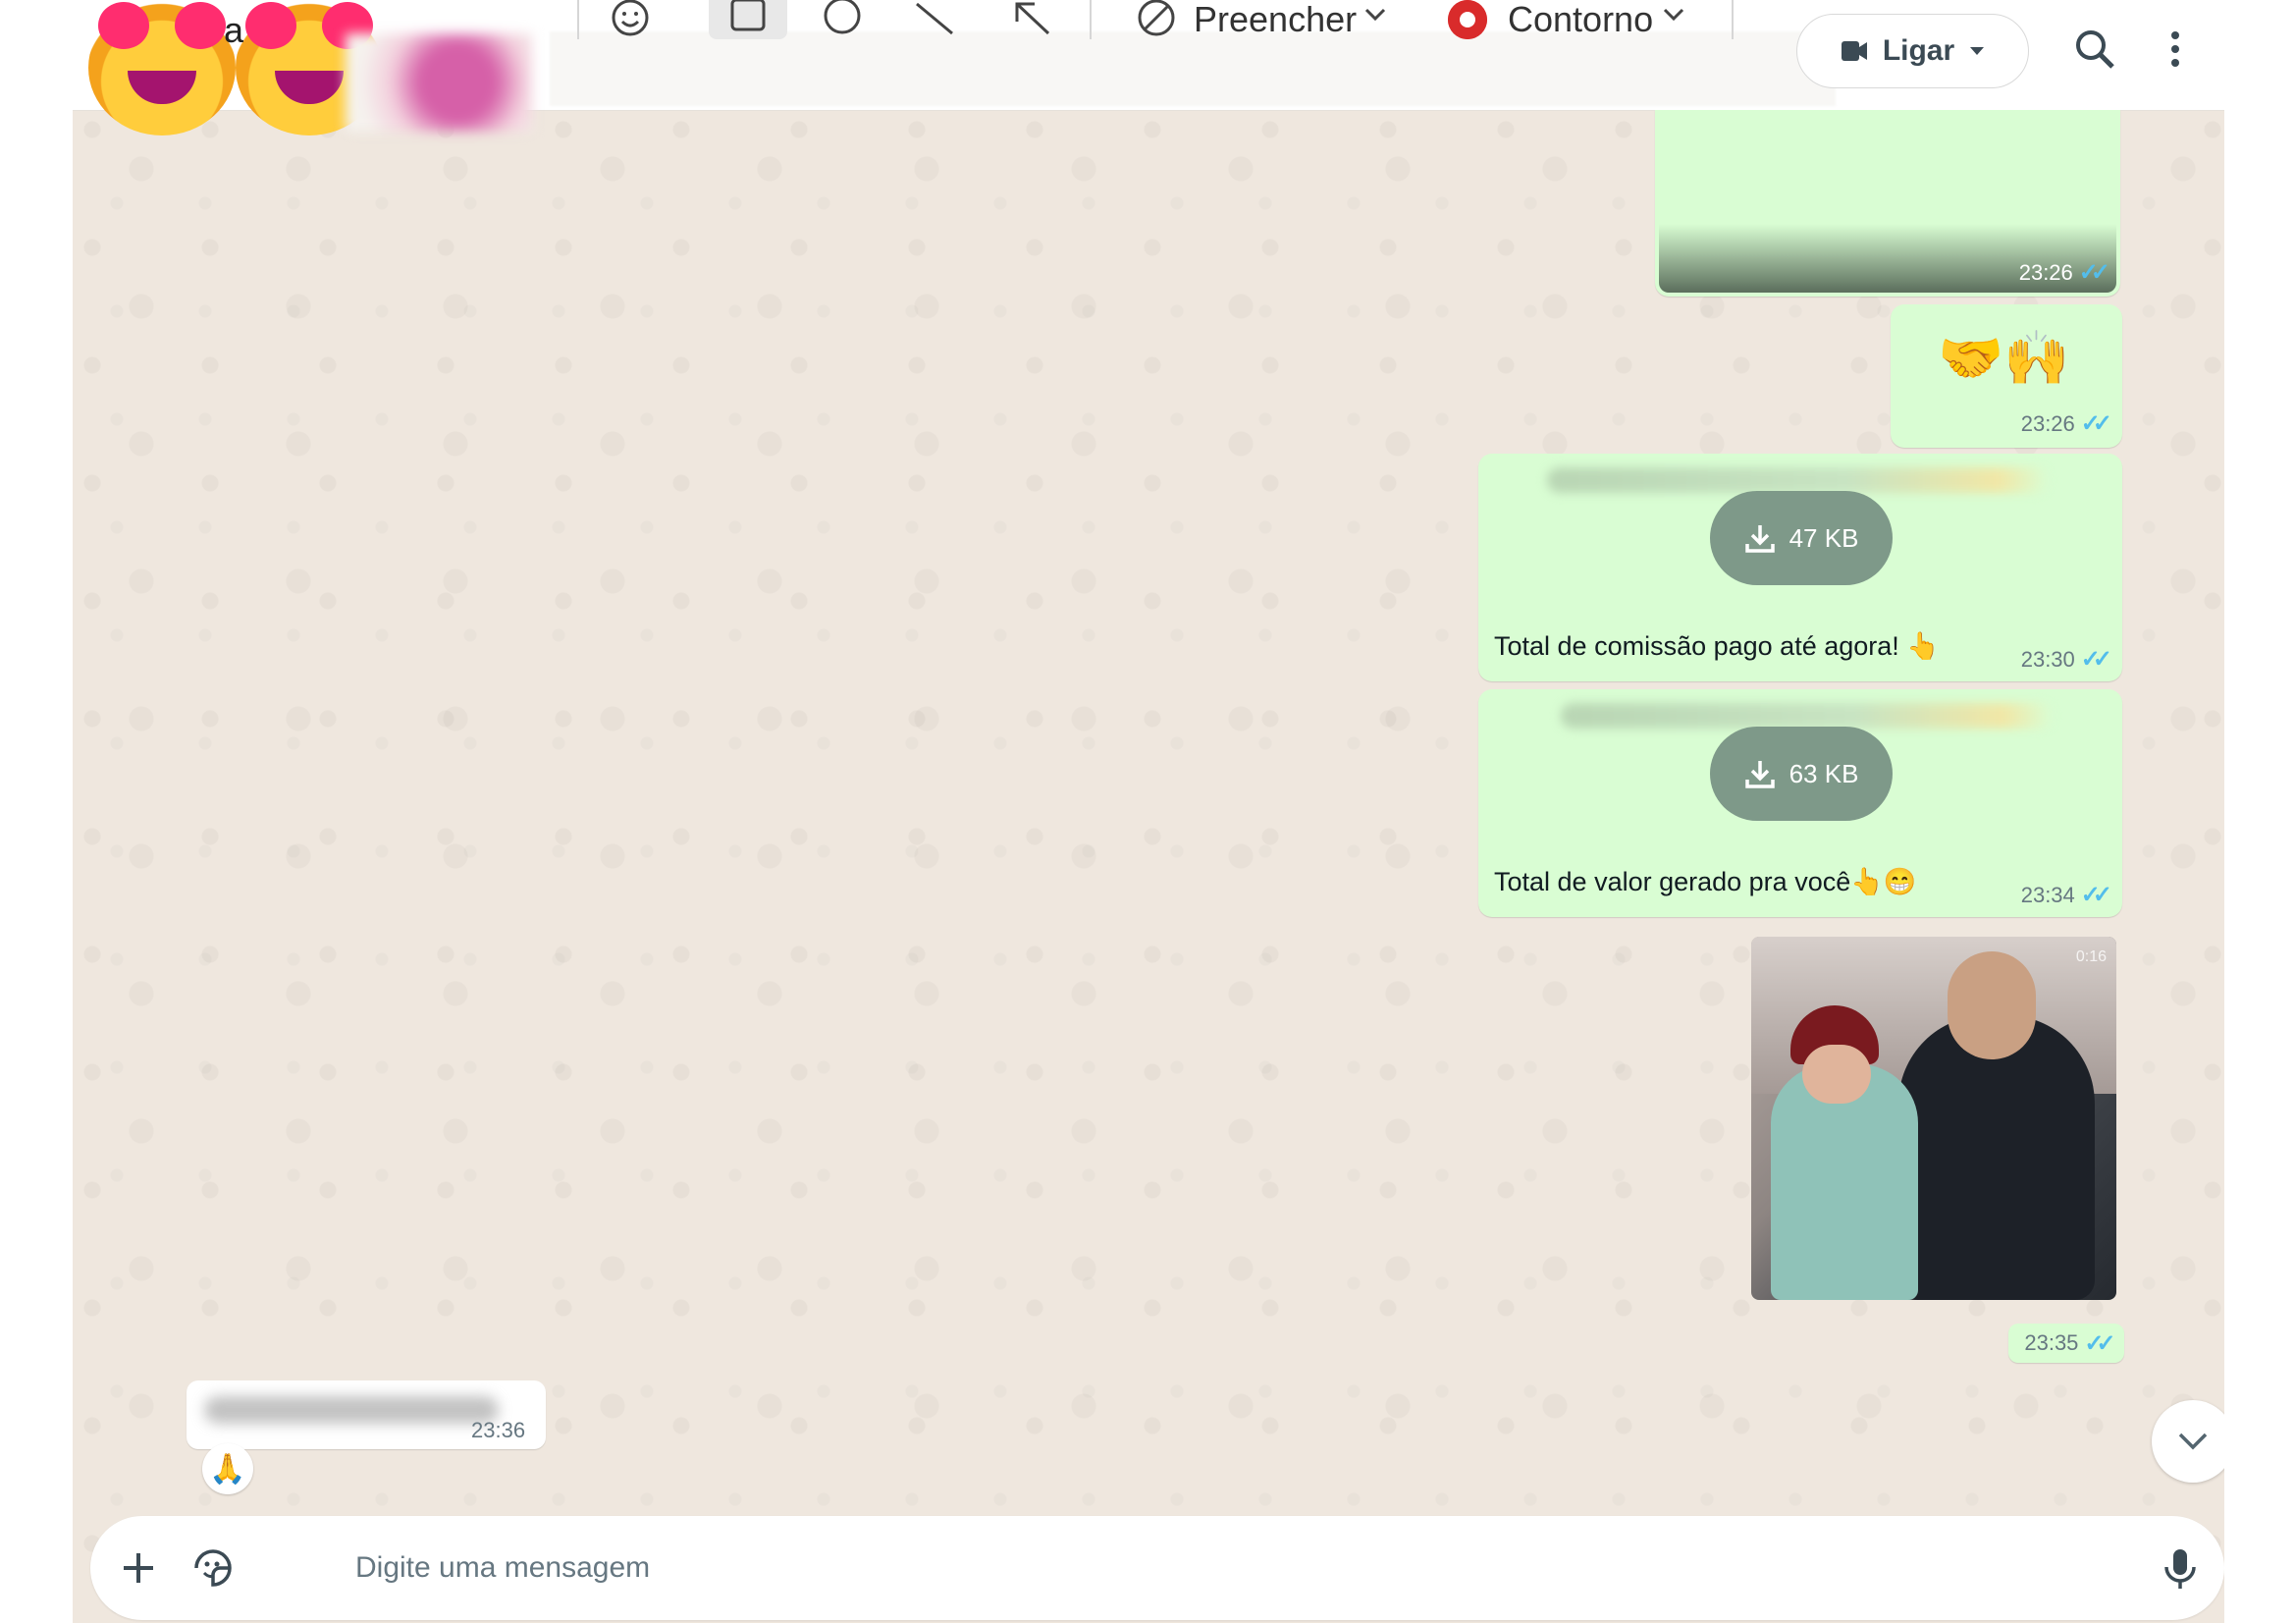 This screenshot has width=2296, height=1623. I want to click on message-caption: Total de valor gerado pra você👆😁, so click(1705, 881).